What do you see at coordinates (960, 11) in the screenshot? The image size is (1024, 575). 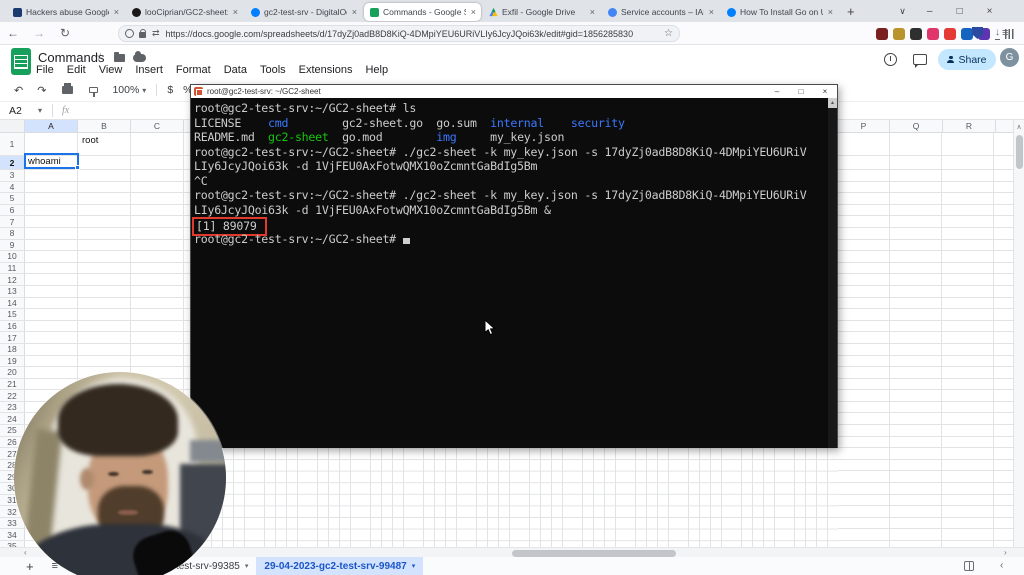 I see `window-maximize-button: □` at bounding box center [960, 11].